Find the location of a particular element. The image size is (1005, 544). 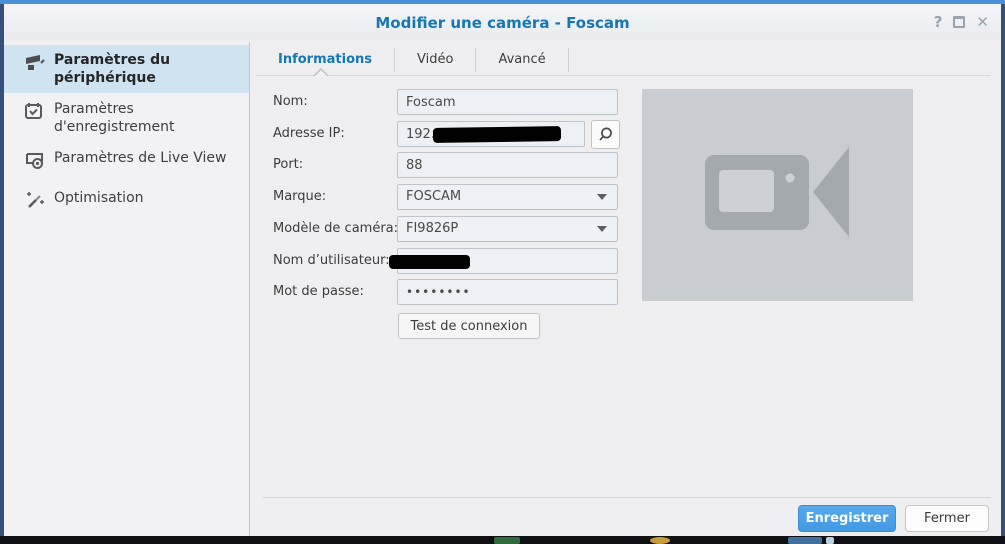

sidebar-item-label: Optimisation is located at coordinates (99, 198).